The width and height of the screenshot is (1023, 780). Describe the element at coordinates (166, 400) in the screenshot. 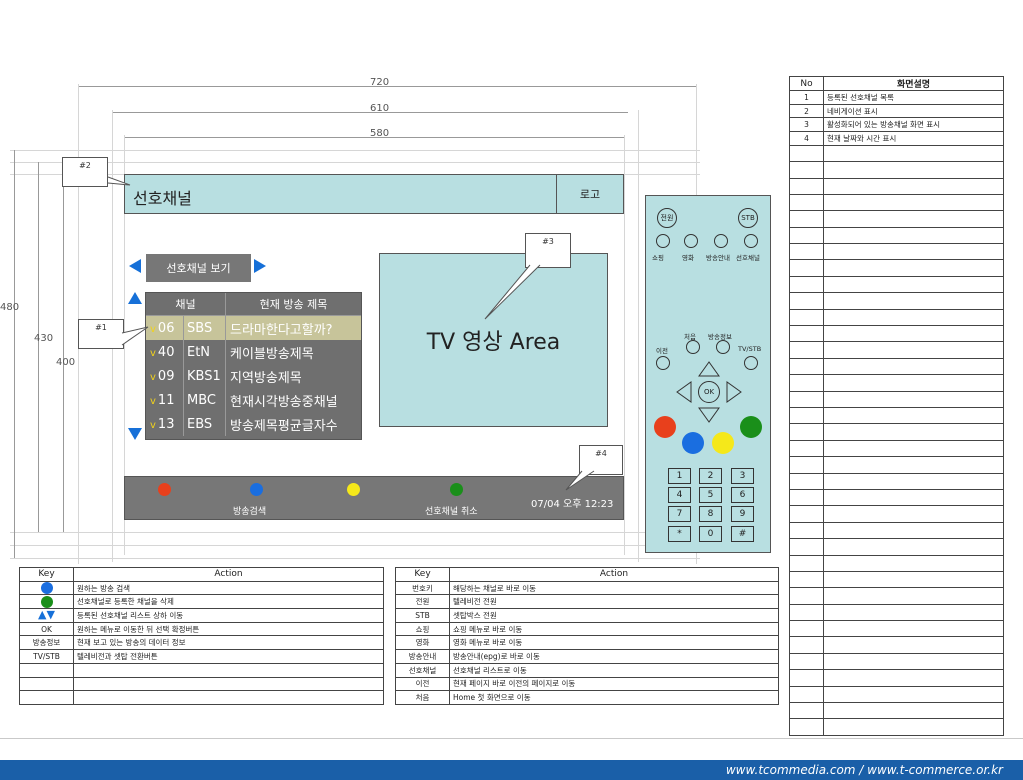

I see `channel-number: 11` at that location.